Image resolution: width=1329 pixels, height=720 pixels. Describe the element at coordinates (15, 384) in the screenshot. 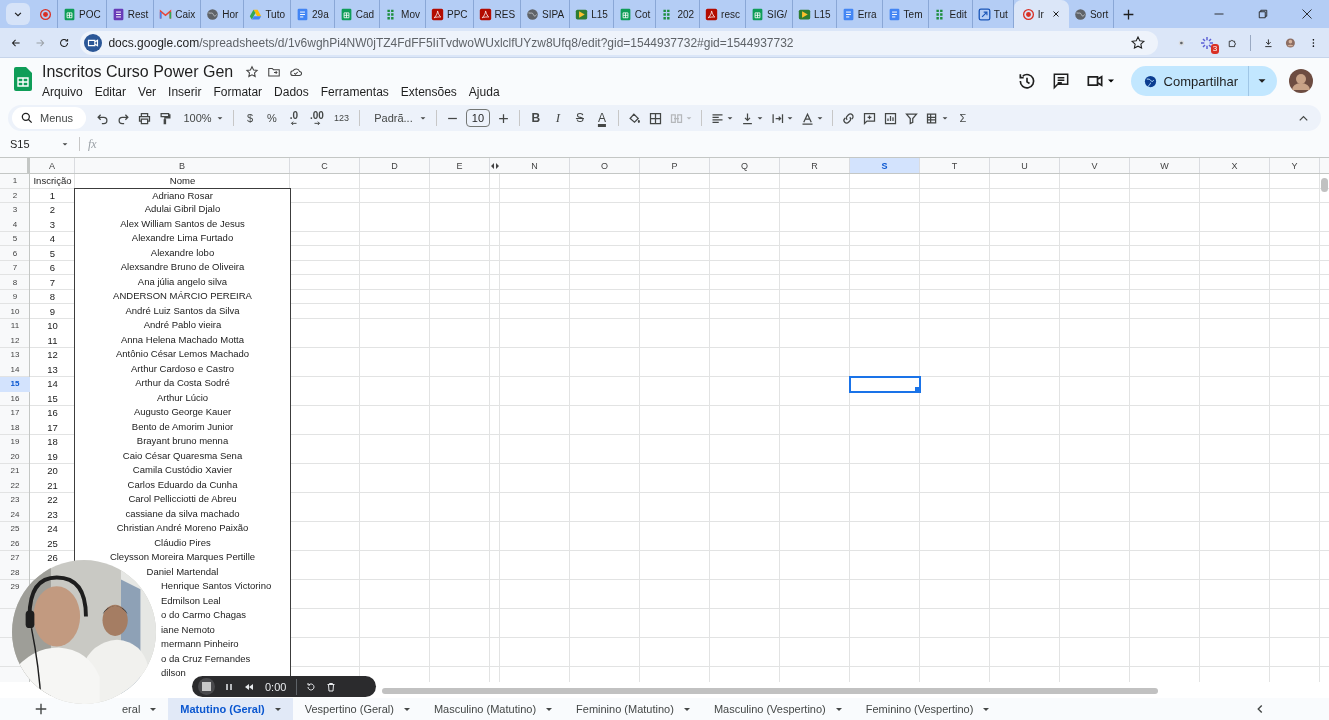

I see `row-number: 15` at that location.